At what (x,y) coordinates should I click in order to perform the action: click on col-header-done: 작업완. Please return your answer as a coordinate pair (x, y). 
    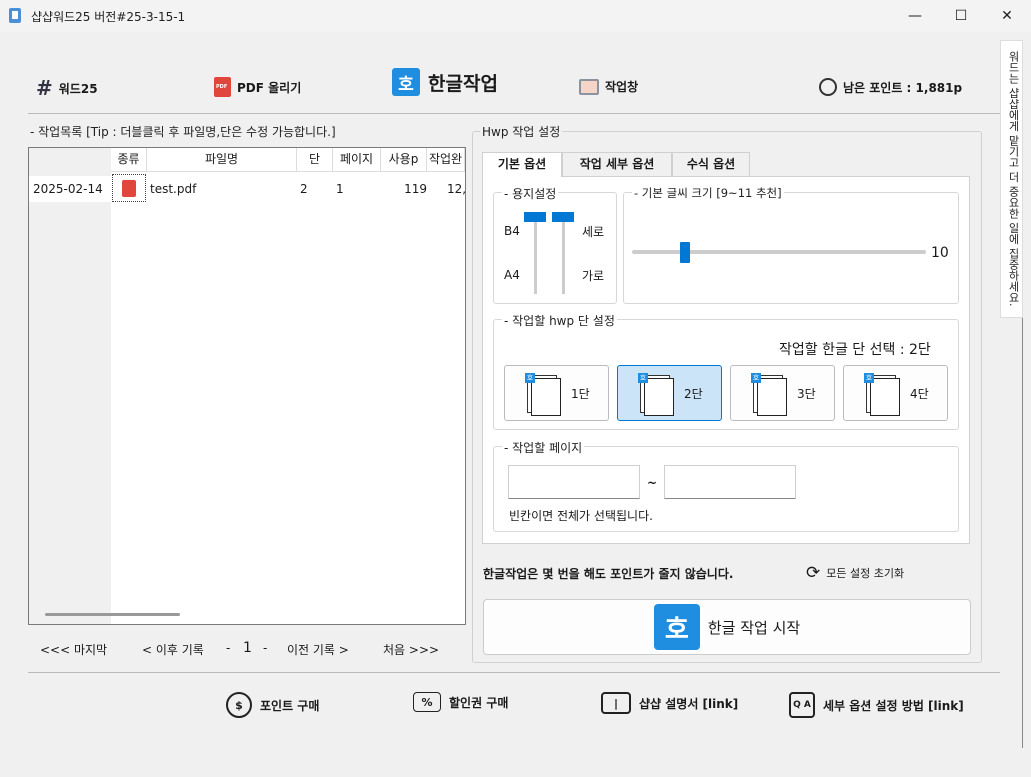
    Looking at the image, I should click on (446, 160).